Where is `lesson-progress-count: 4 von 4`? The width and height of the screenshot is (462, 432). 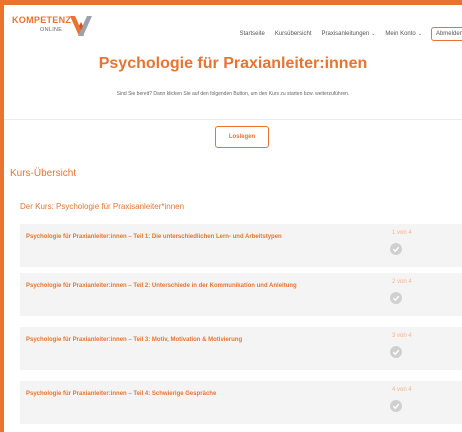 lesson-progress-count: 4 von 4 is located at coordinates (402, 390).